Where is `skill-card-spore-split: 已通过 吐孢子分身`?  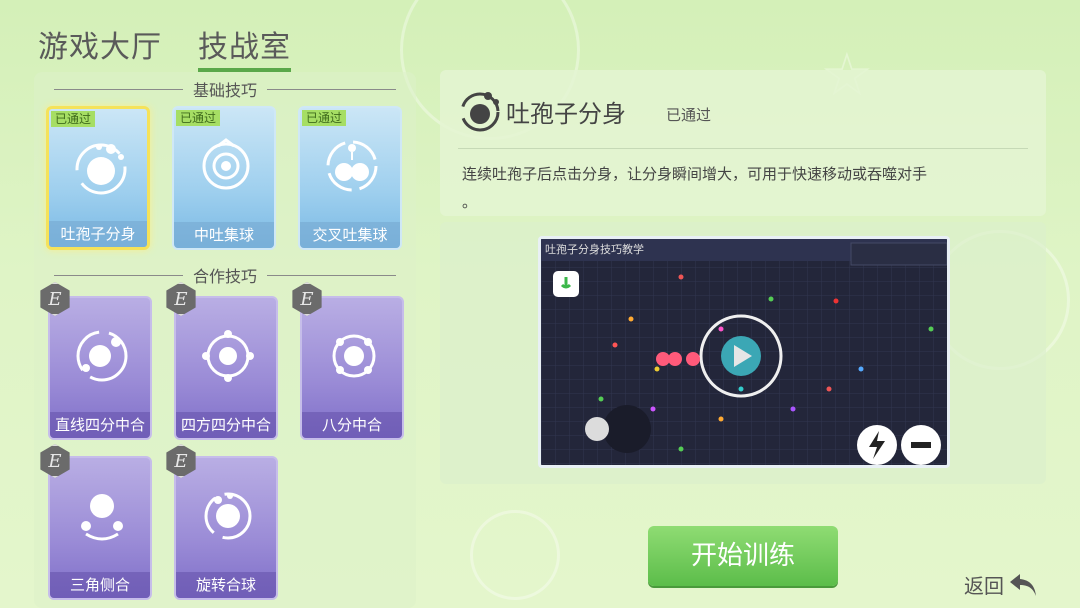 skill-card-spore-split: 已通过 吐孢子分身 is located at coordinates (98, 178).